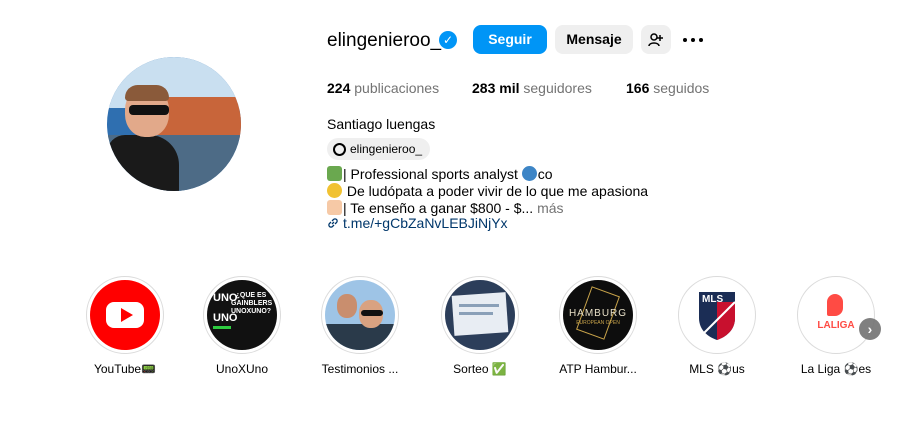 This screenshot has height=426, width=904. I want to click on threads-handle: elingenieroo_, so click(386, 149).